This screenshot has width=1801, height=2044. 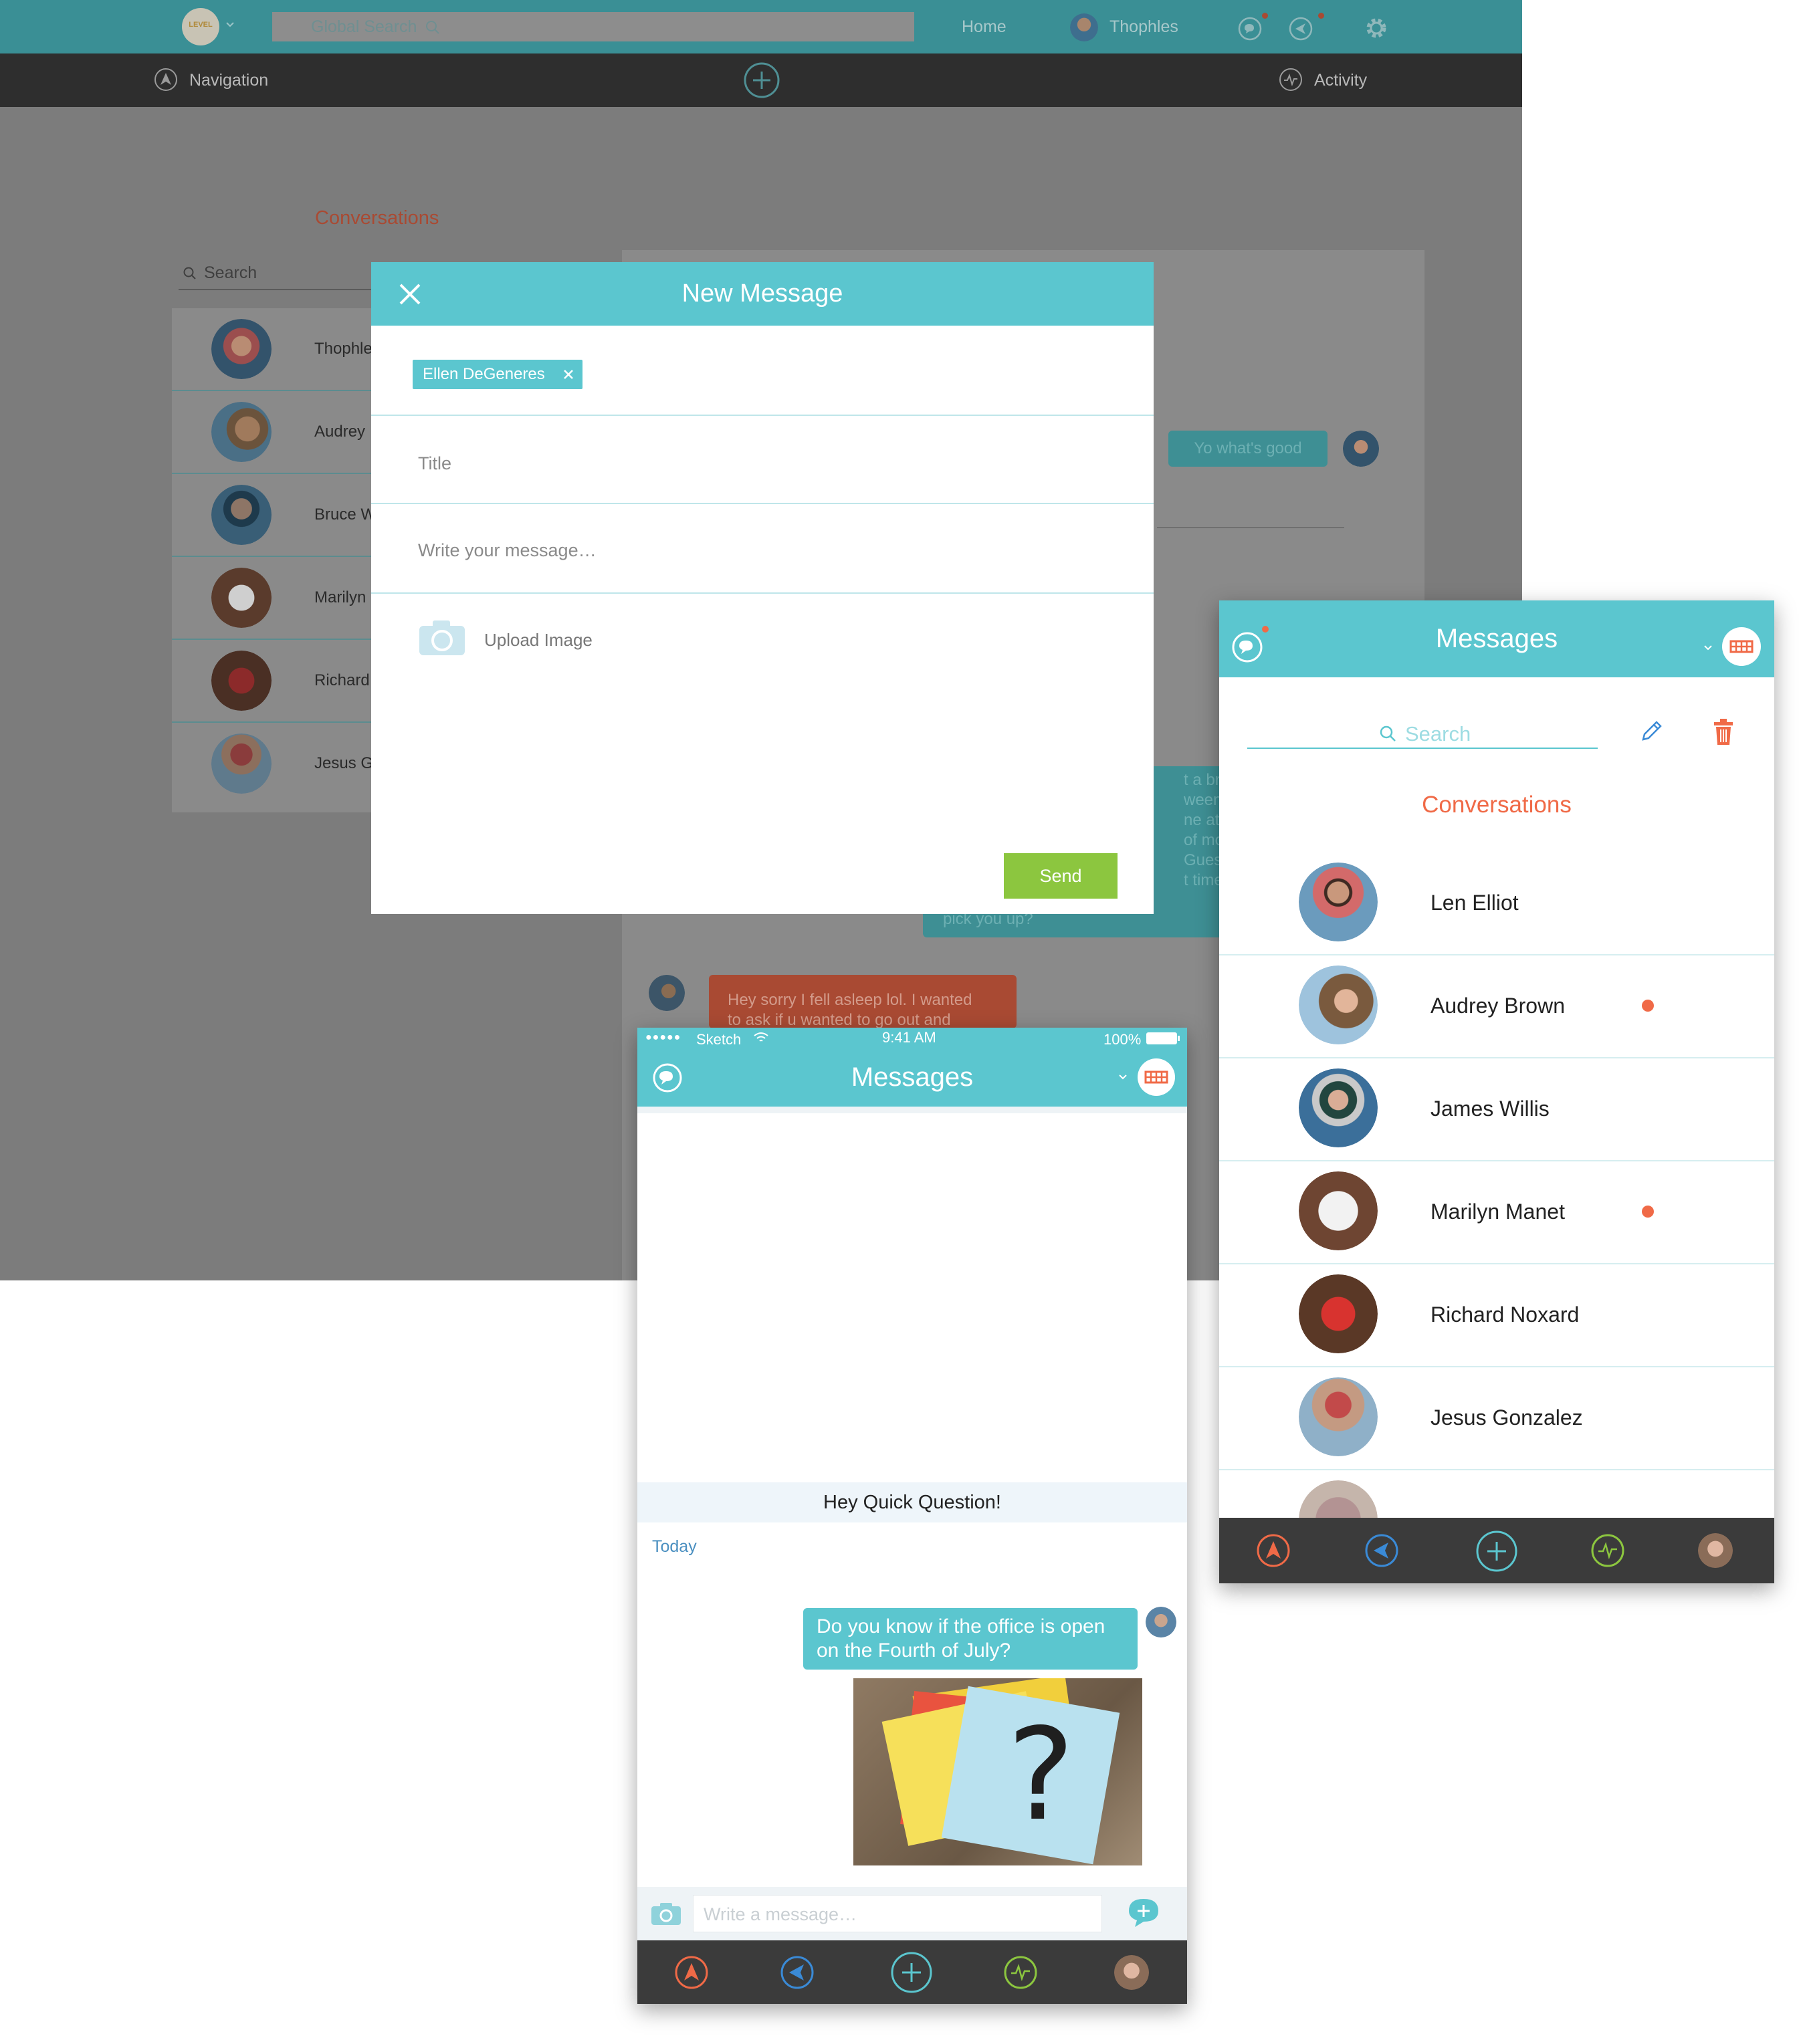 What do you see at coordinates (568, 374) in the screenshot?
I see `remove-recipient-icon` at bounding box center [568, 374].